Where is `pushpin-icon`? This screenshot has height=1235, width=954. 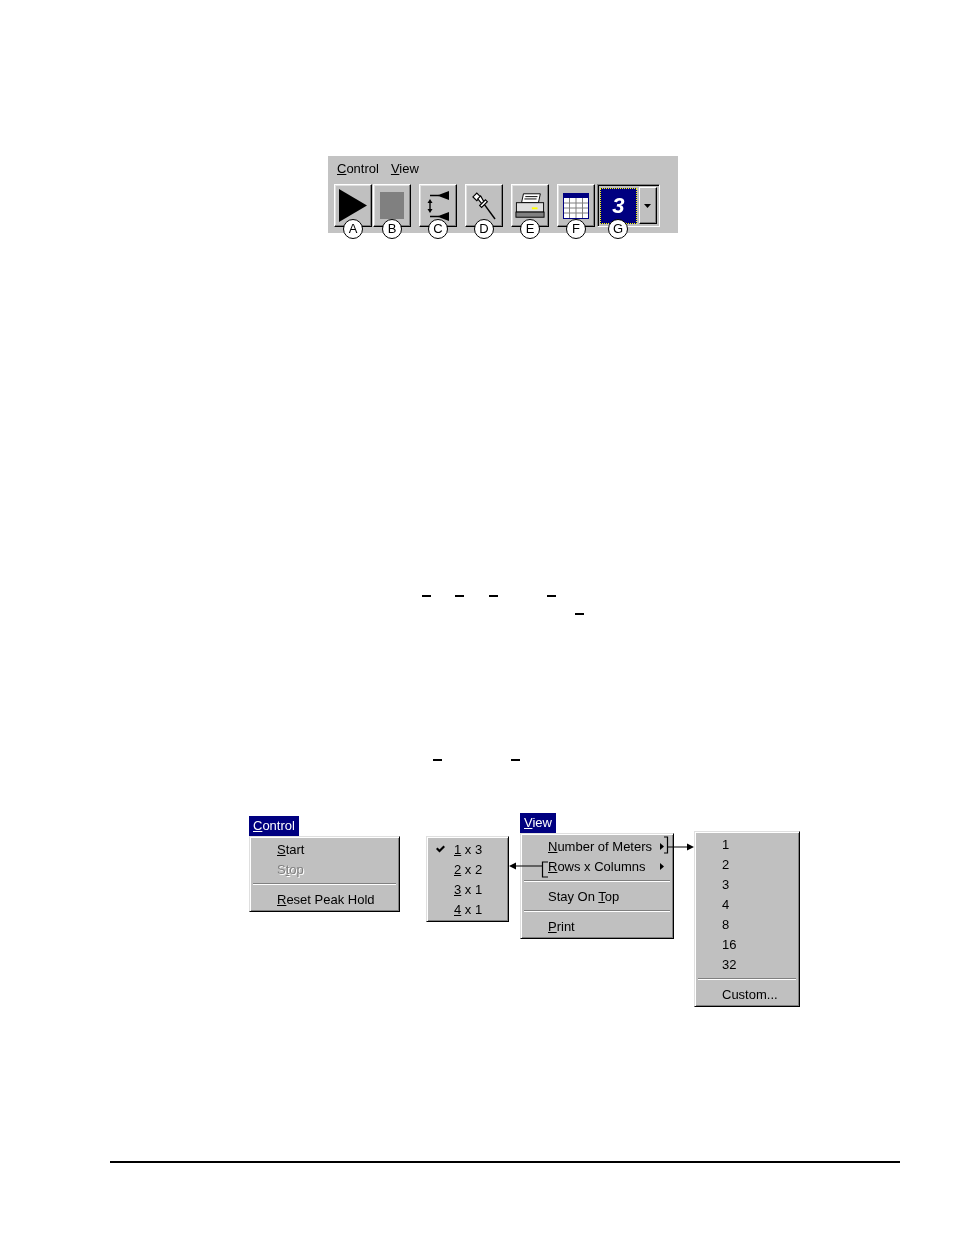
pushpin-icon is located at coordinates (484, 205).